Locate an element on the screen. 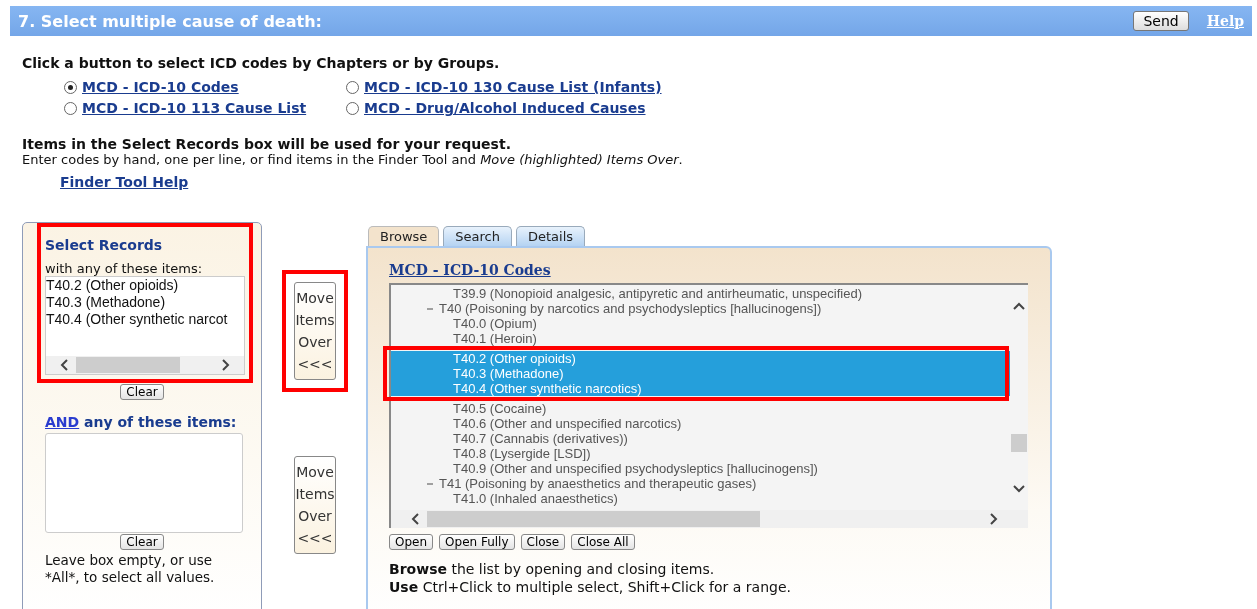 The height and width of the screenshot is (609, 1257). tree-action-button: Close All is located at coordinates (603, 542).